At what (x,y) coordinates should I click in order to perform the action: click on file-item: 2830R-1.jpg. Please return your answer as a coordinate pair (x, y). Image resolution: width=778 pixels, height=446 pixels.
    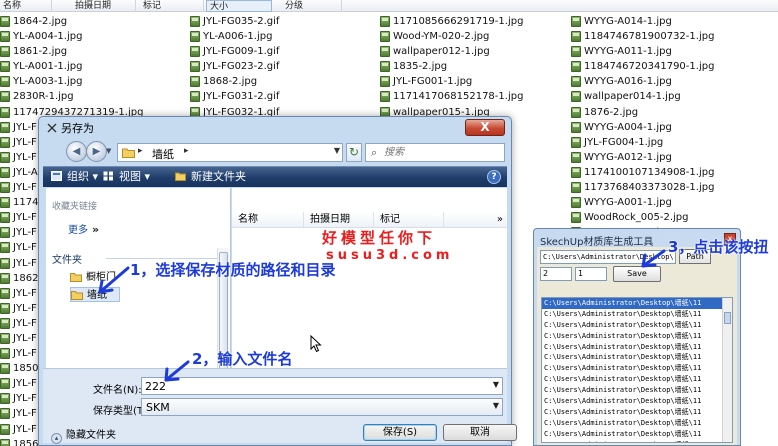
    Looking at the image, I should click on (71, 96).